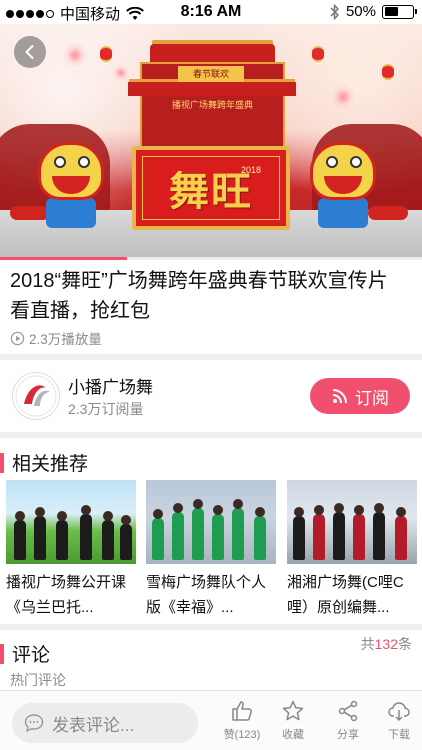 The width and height of the screenshot is (422, 750). Describe the element at coordinates (199, 281) in the screenshot. I see `video-title-line1: 2018“舞旺”广场舞跨年盛典春节联欢宣传片` at that location.